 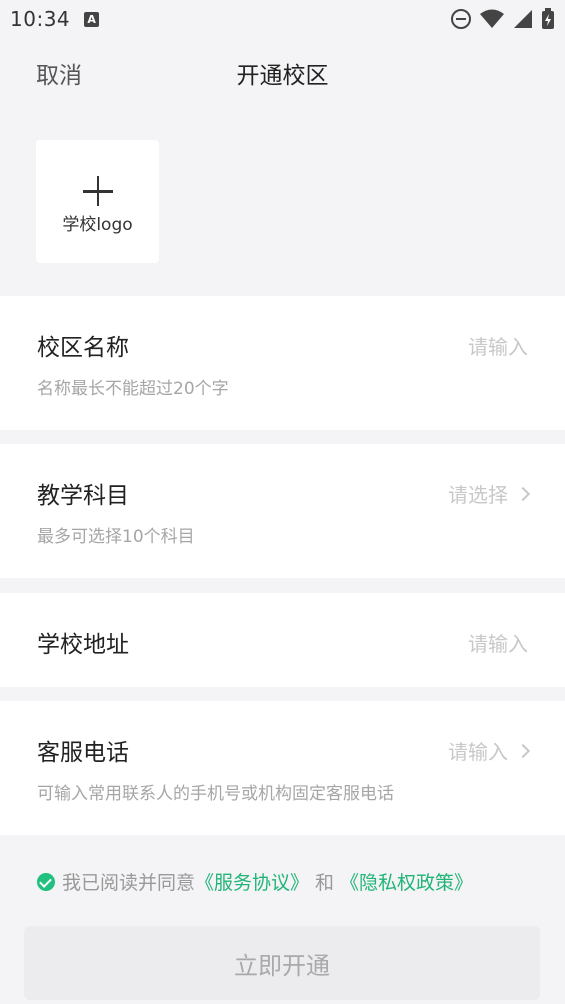 What do you see at coordinates (523, 19) in the screenshot?
I see `signal-icon` at bounding box center [523, 19].